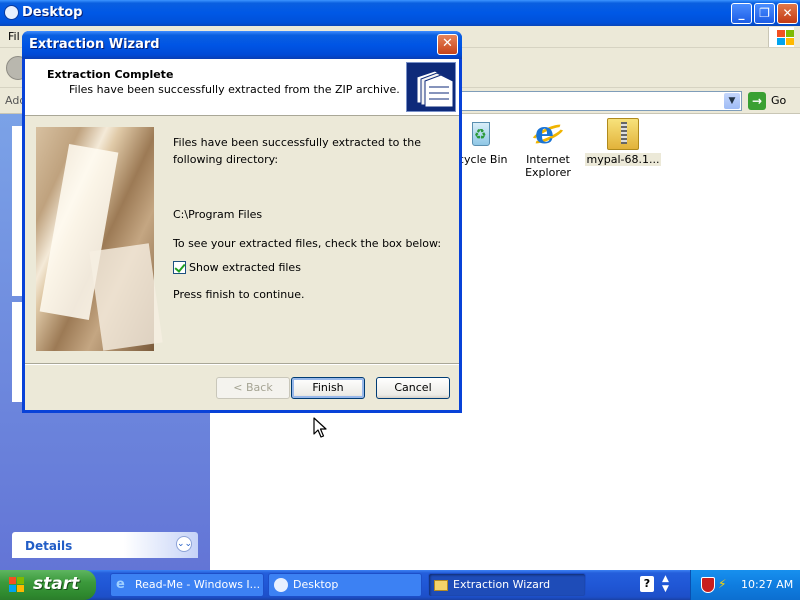  What do you see at coordinates (49, 546) in the screenshot?
I see `details-label: Details` at bounding box center [49, 546].